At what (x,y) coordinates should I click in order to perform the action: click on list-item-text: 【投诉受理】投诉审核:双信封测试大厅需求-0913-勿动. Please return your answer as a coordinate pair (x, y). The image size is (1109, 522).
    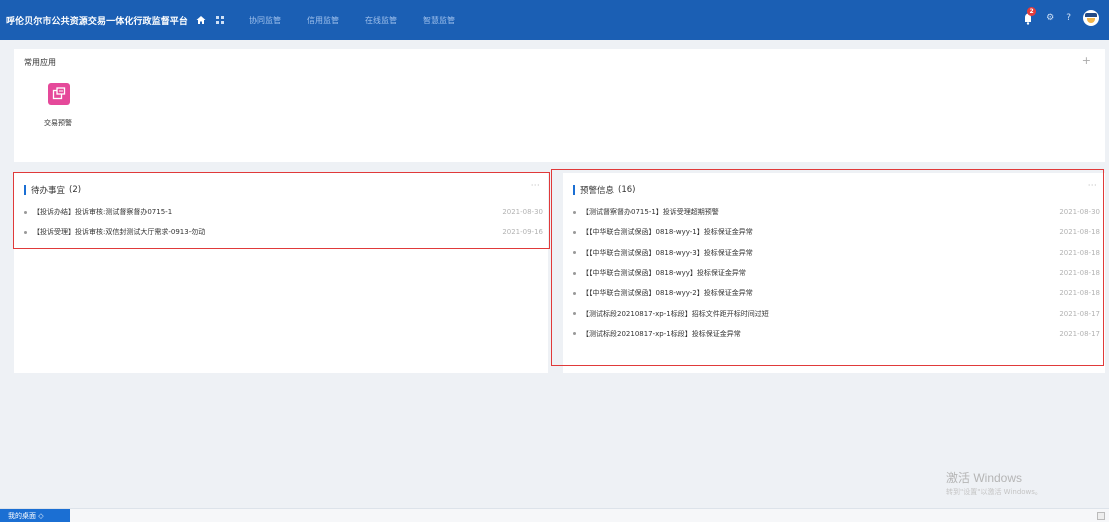
    Looking at the image, I should click on (119, 232).